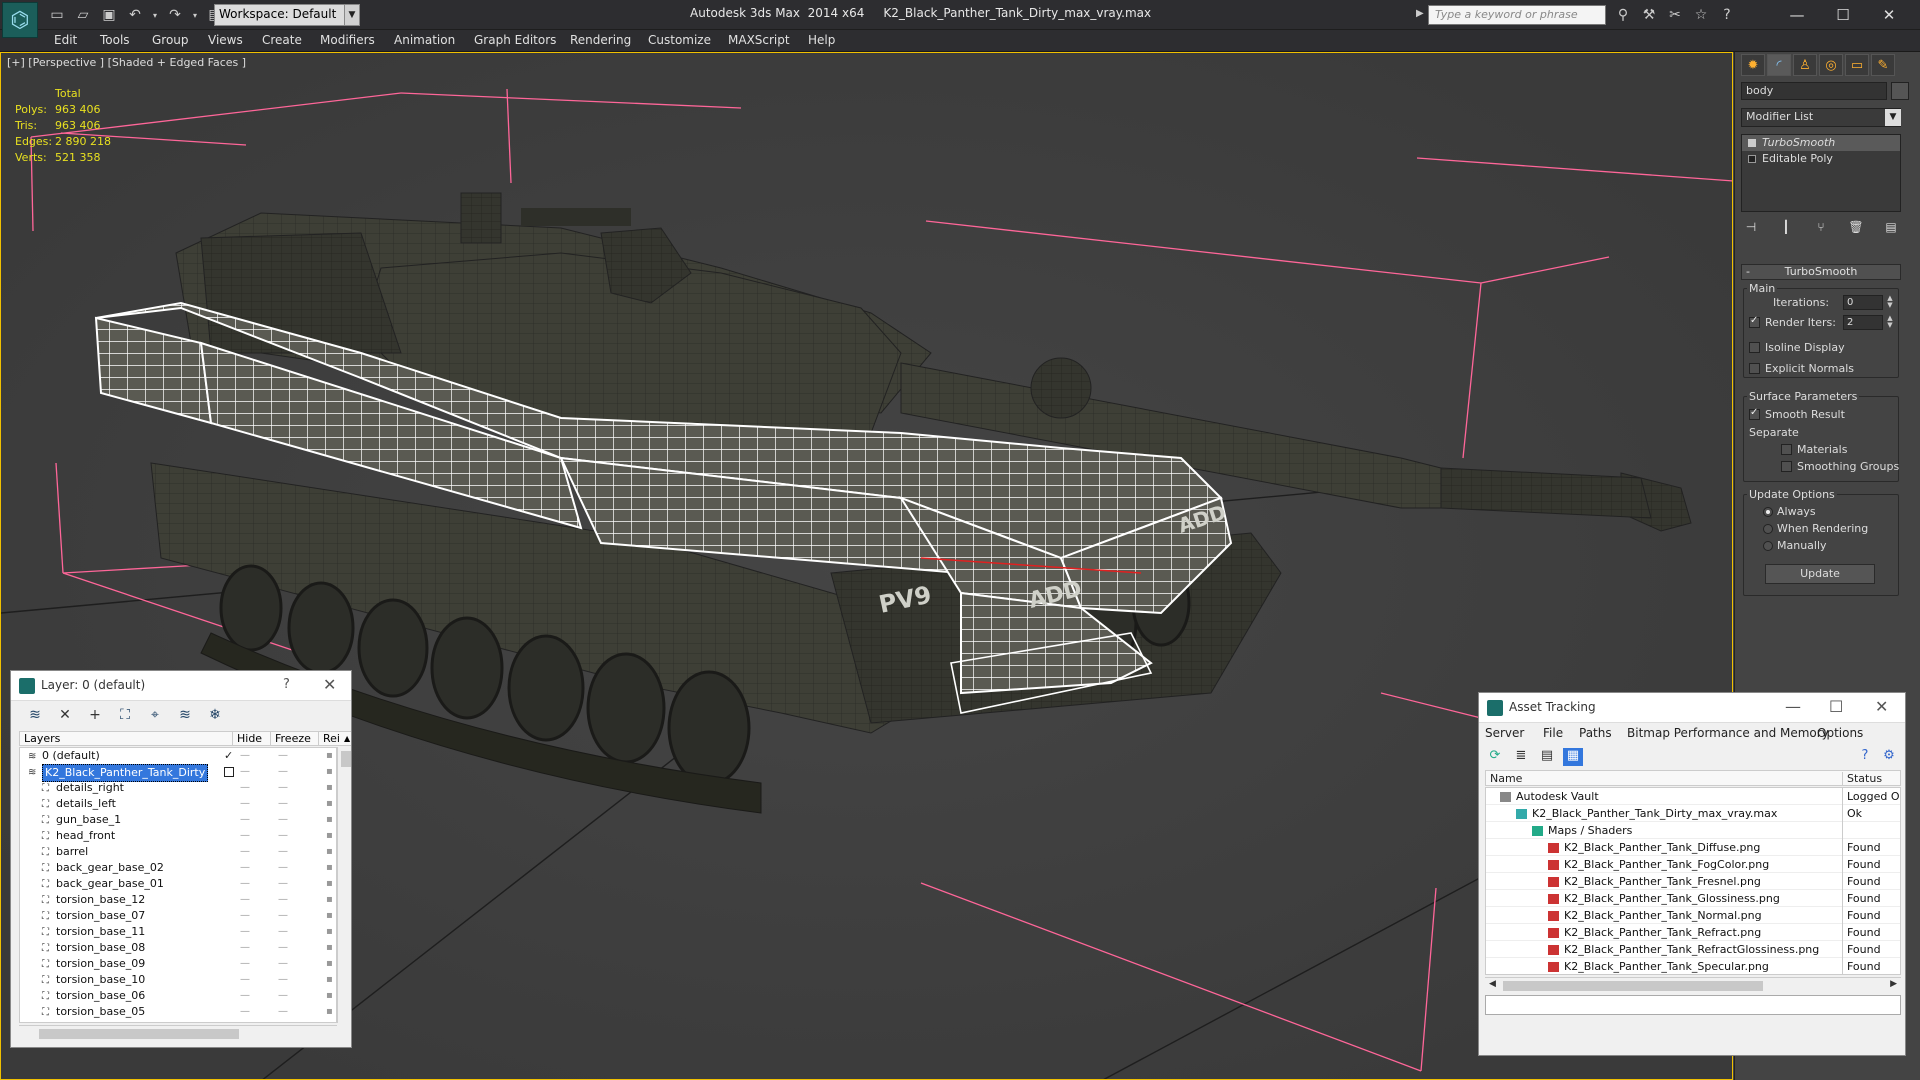 This screenshot has height=1080, width=1920. I want to click on asset-row: K2_Black_Panther_Tank_Fresnel.png Found, so click(1693, 881).